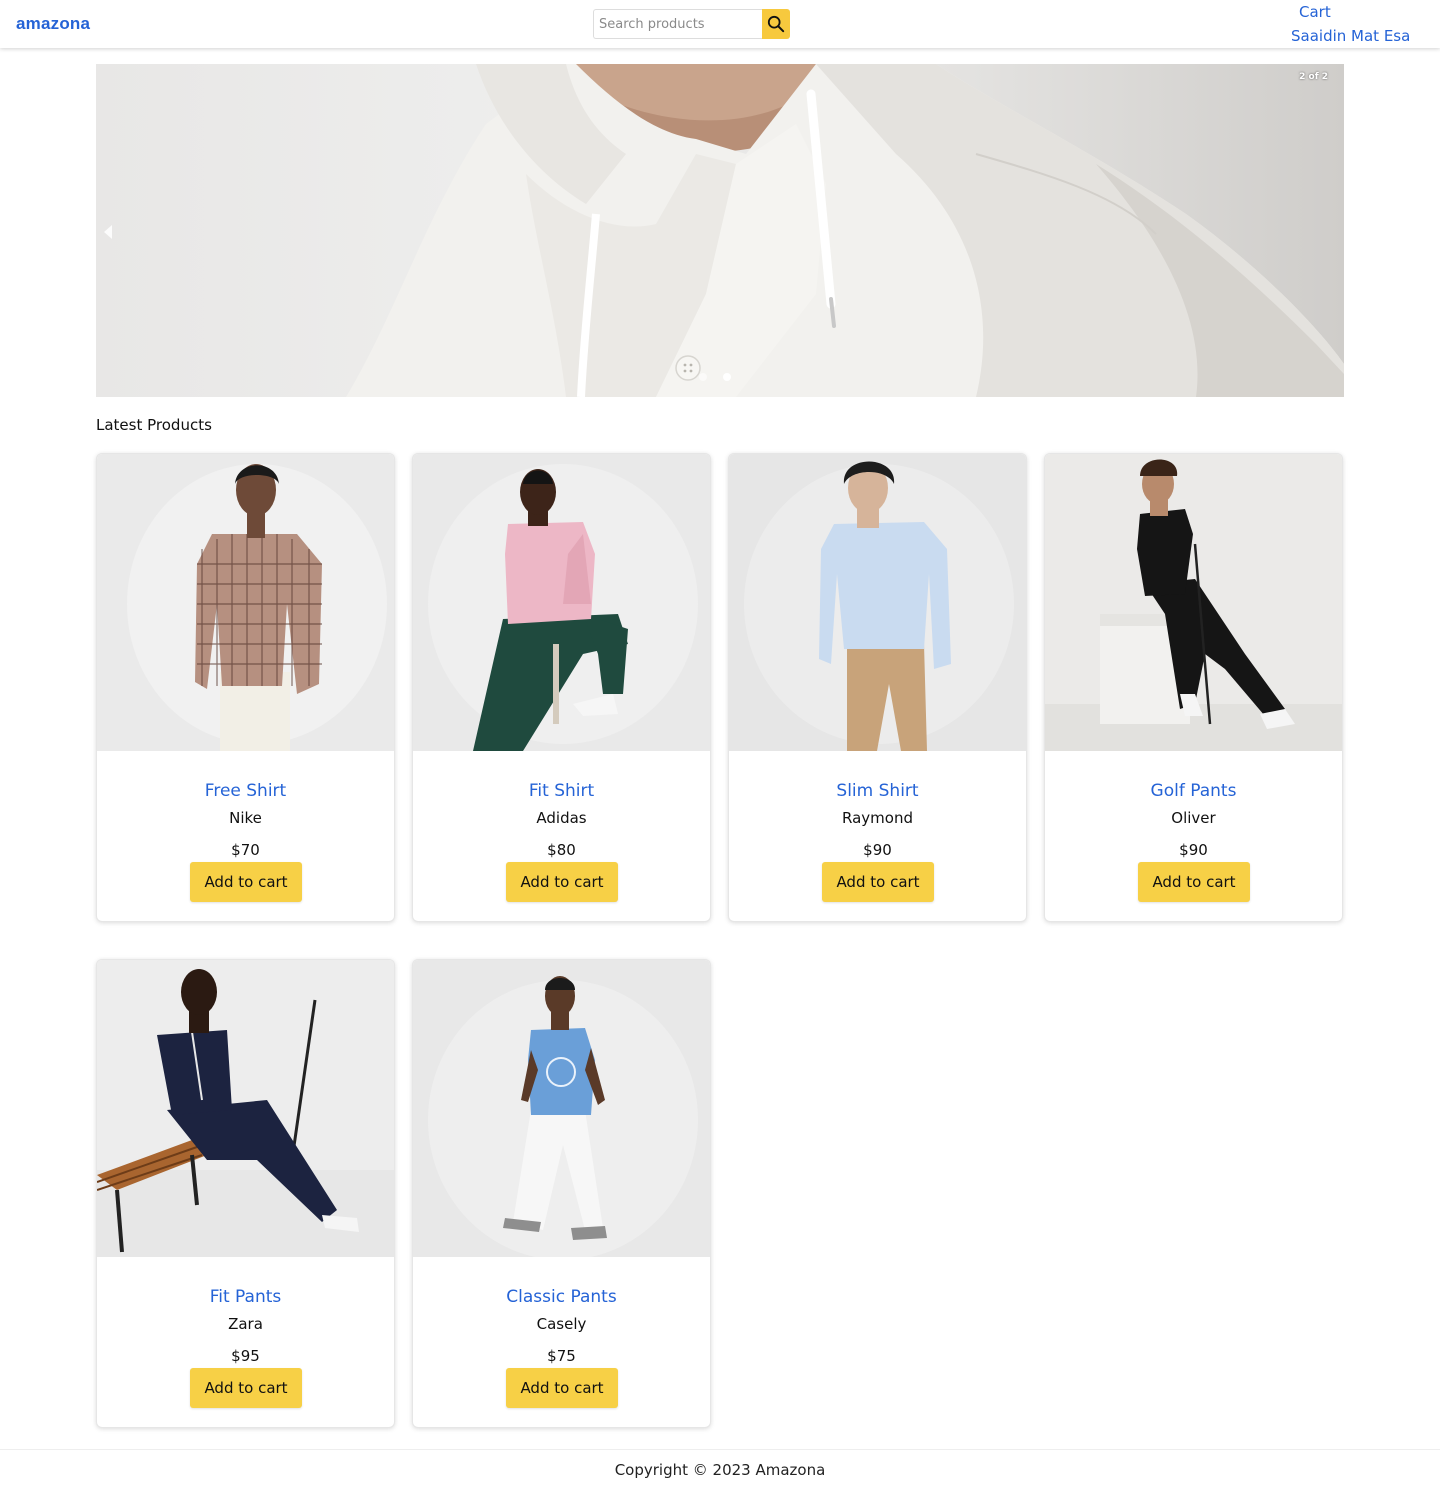 This screenshot has height=1489, width=1440. I want to click on product-card: Slim Shirt Raymond $90 Add to cart, so click(877, 687).